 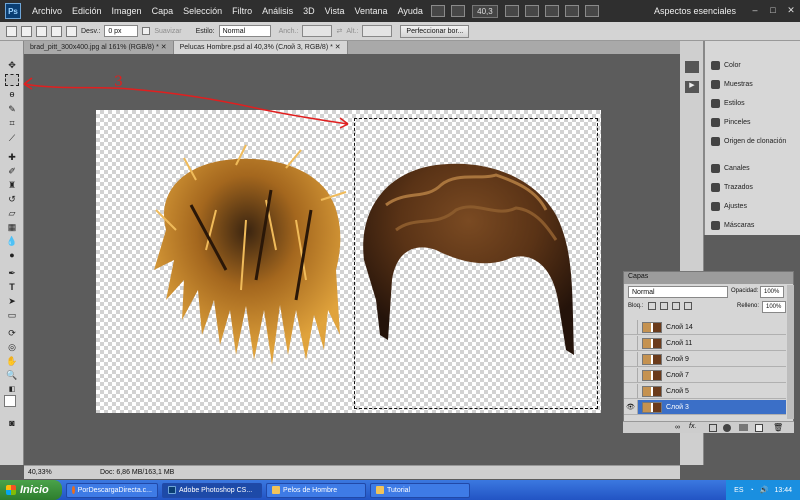 I want to click on system-tray: ES ◔ 🔊 13:44, so click(x=763, y=490).